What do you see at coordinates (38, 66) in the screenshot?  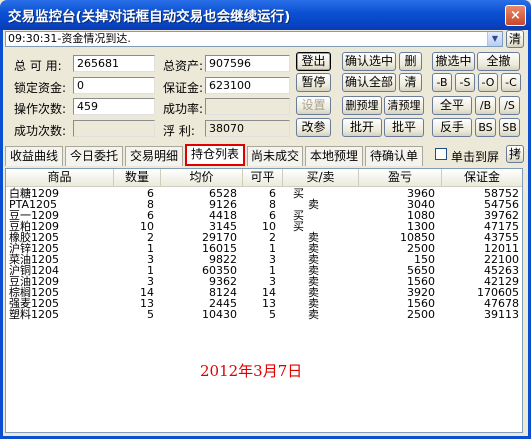 I see `available-label: 总 可 用:` at bounding box center [38, 66].